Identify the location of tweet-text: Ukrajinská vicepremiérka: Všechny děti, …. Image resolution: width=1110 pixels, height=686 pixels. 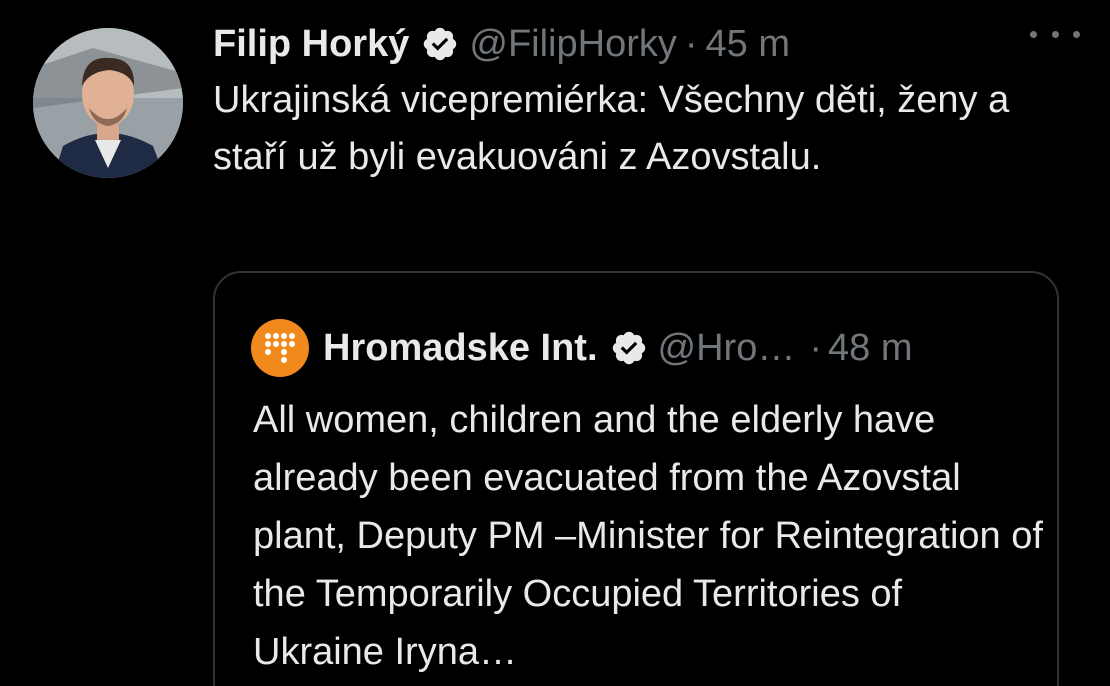
(611, 128).